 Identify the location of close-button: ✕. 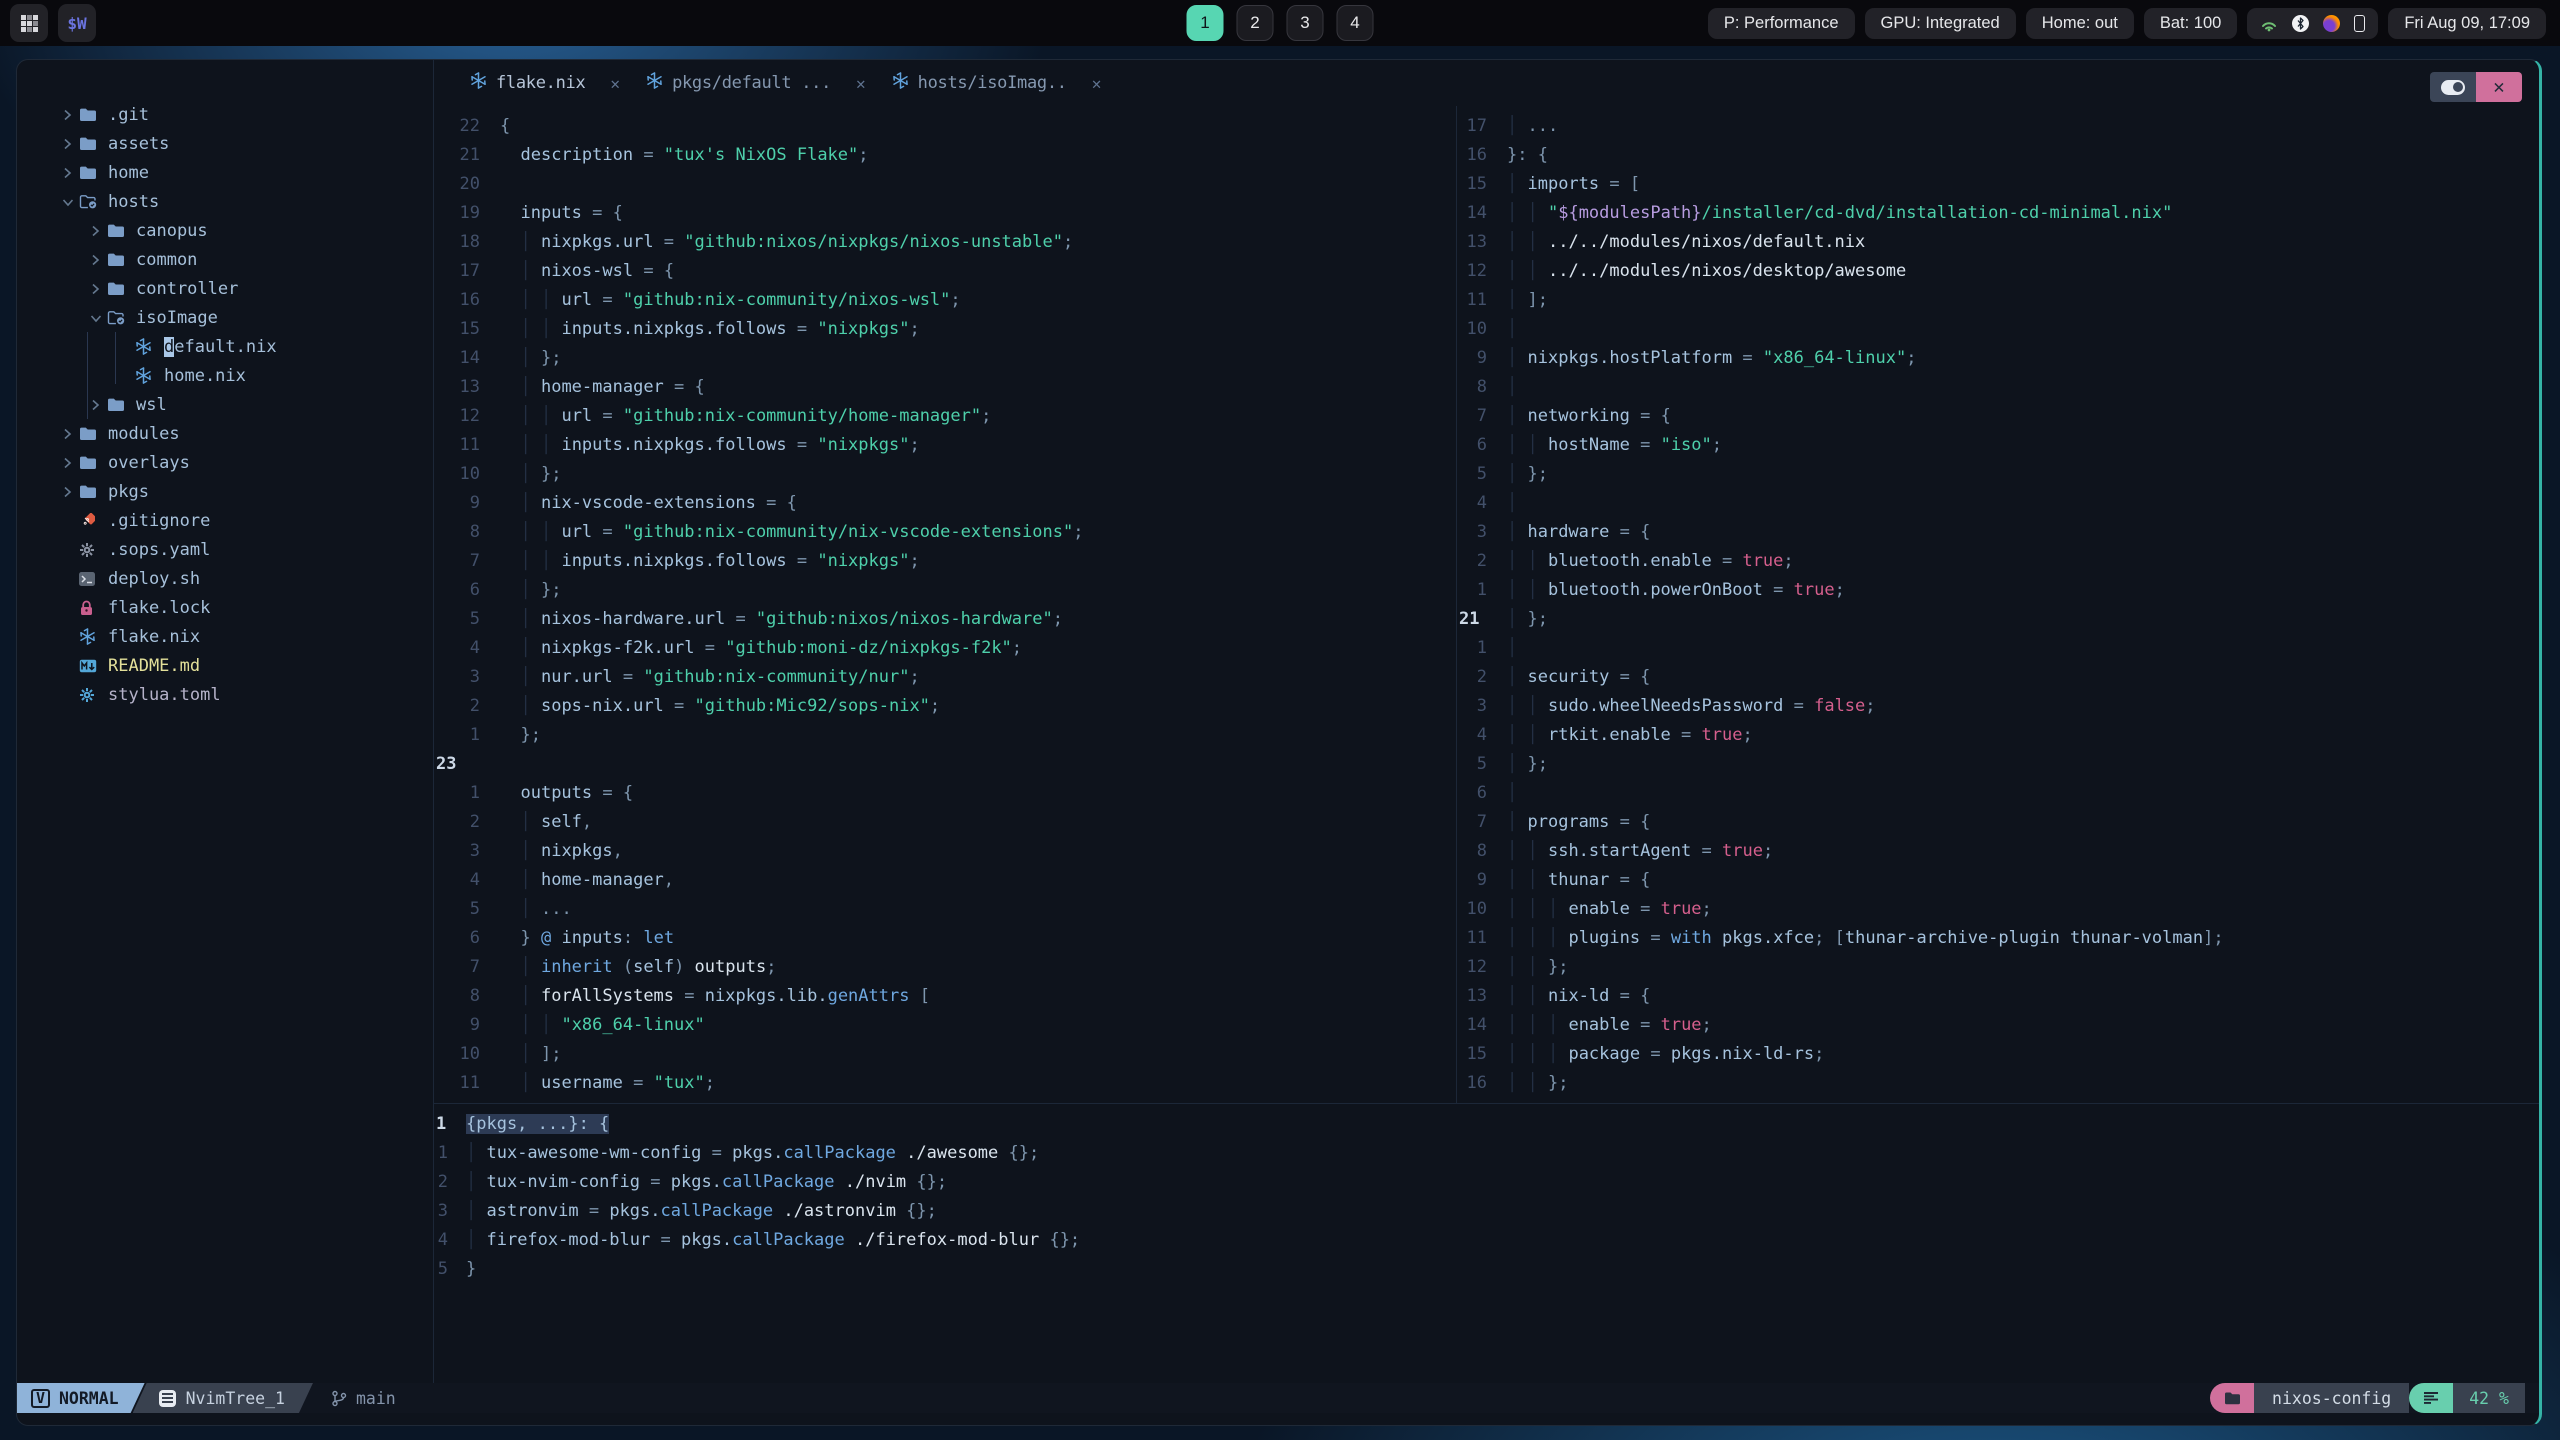
(2499, 87).